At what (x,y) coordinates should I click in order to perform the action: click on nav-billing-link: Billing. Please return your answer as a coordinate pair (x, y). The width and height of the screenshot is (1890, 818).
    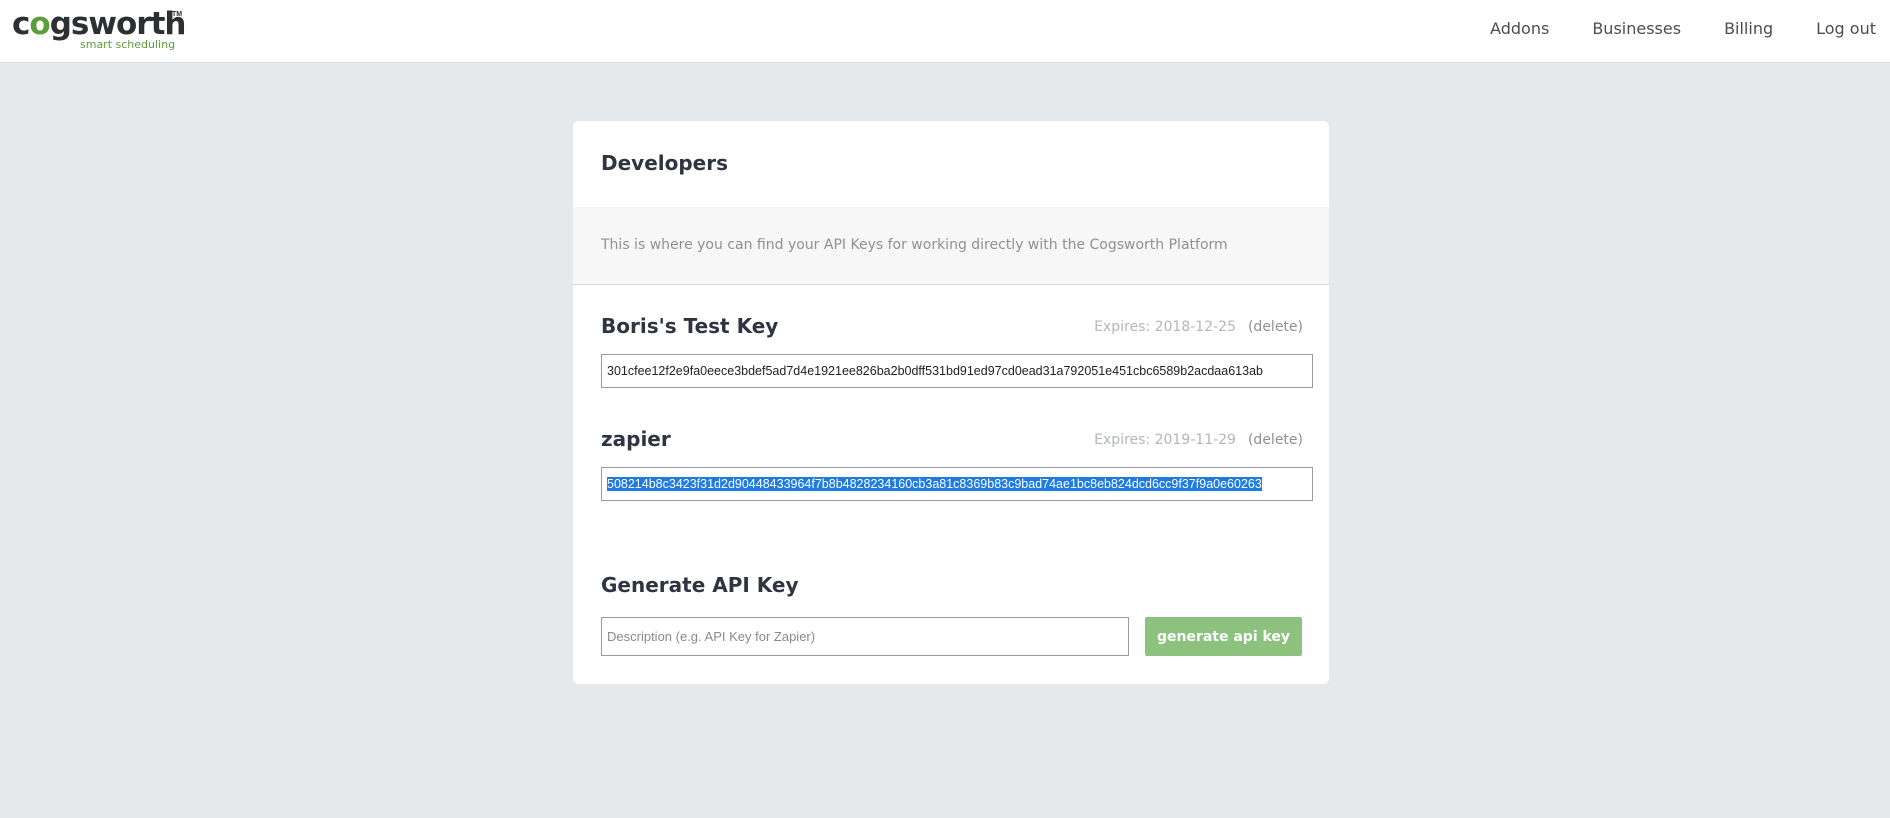
    Looking at the image, I should click on (1748, 28).